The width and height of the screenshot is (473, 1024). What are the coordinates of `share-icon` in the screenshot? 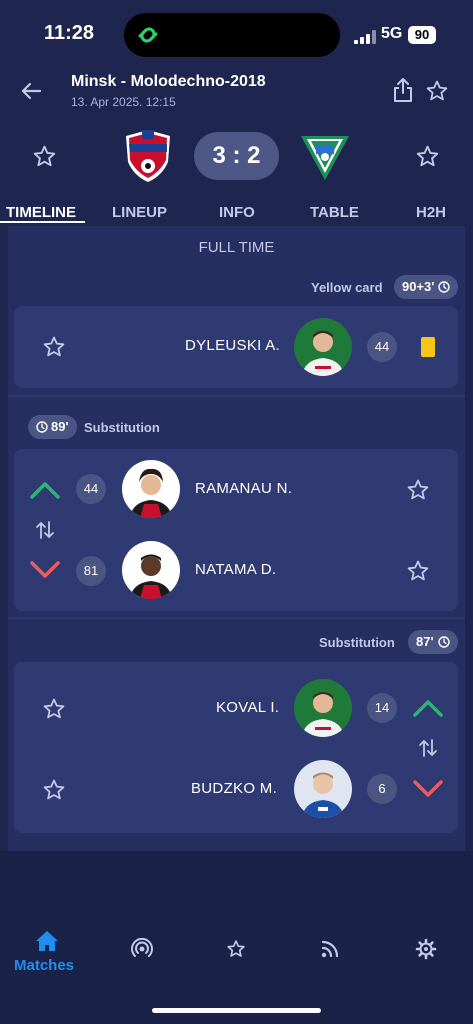 It's located at (403, 90).